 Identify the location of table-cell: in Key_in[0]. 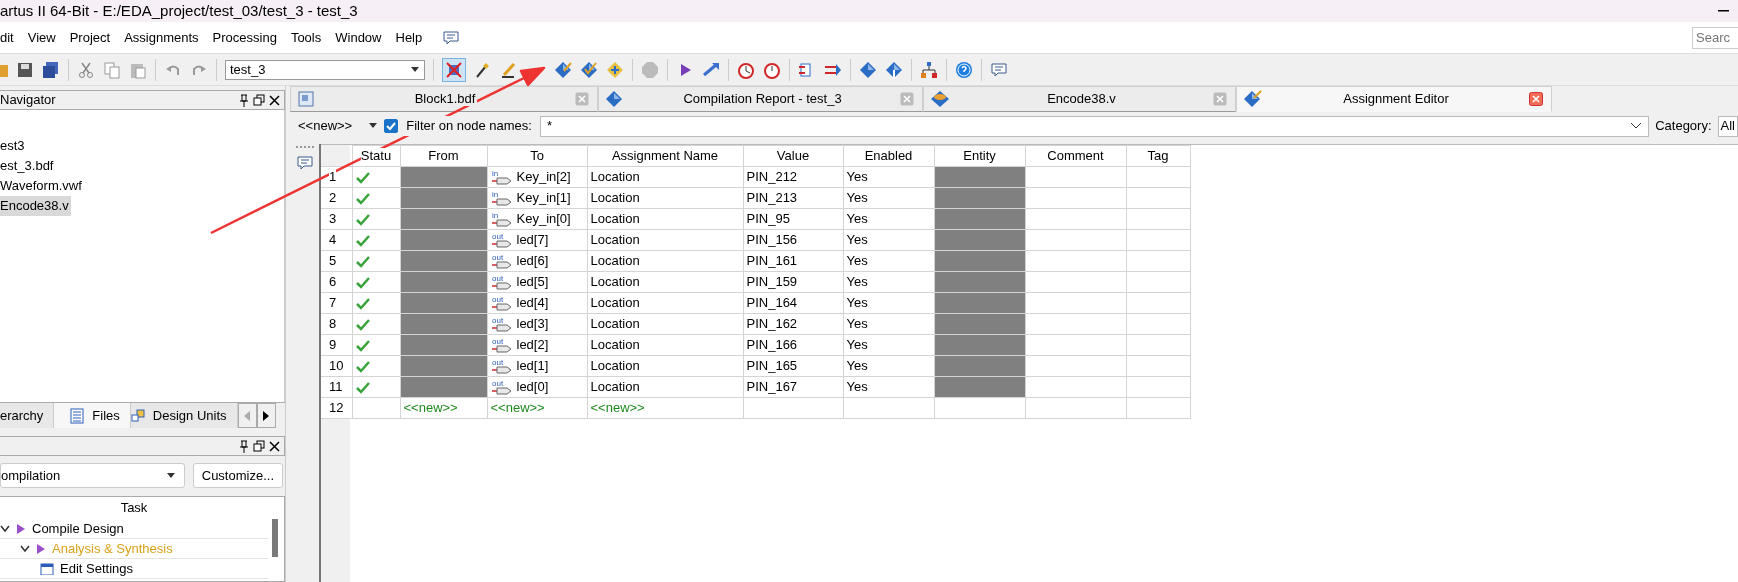
(537, 219).